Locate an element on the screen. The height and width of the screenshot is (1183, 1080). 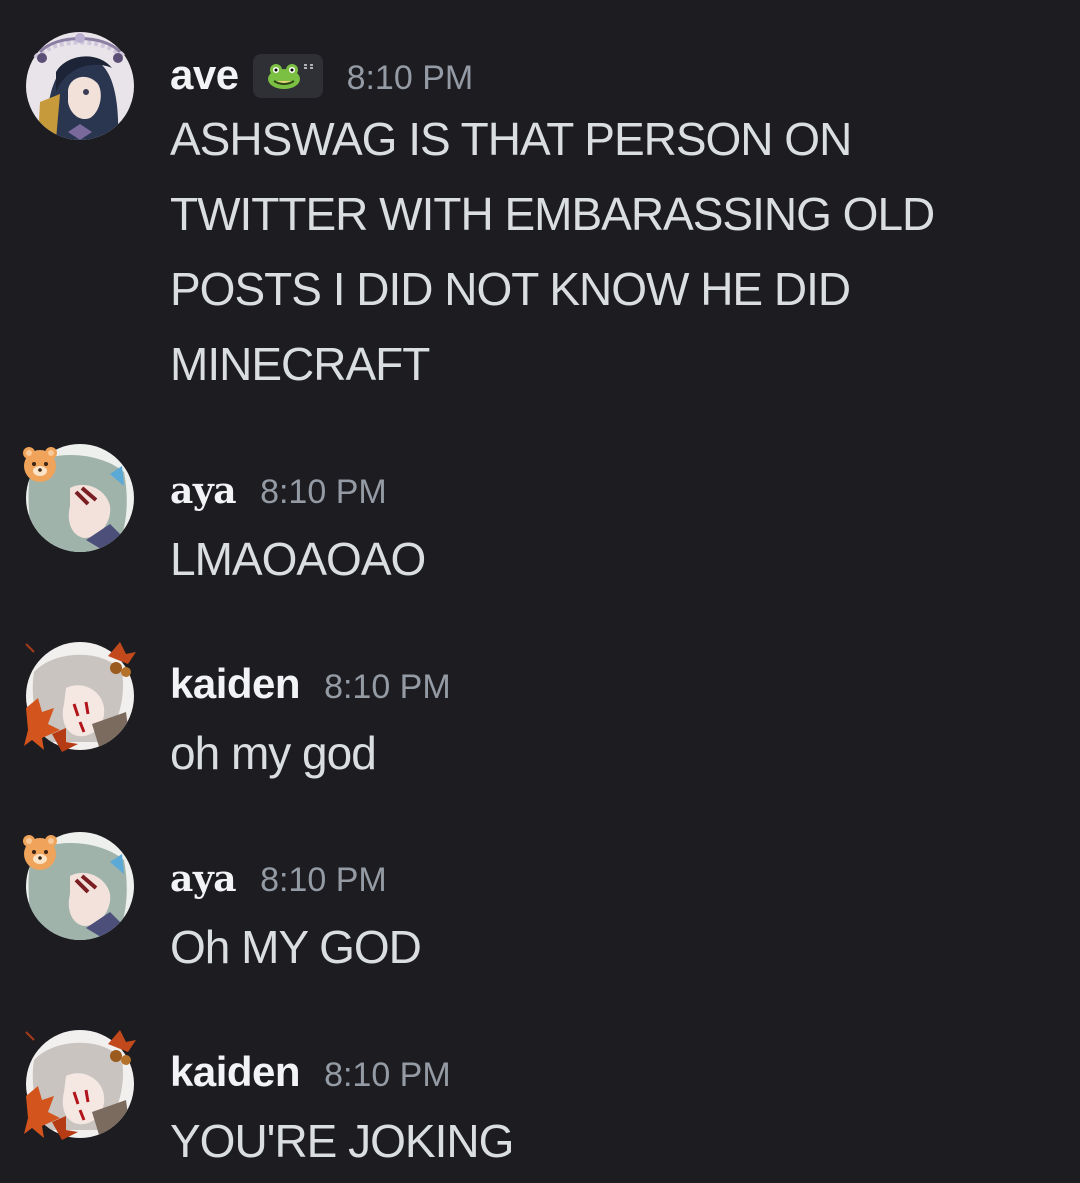
username: ave is located at coordinates (204, 75).